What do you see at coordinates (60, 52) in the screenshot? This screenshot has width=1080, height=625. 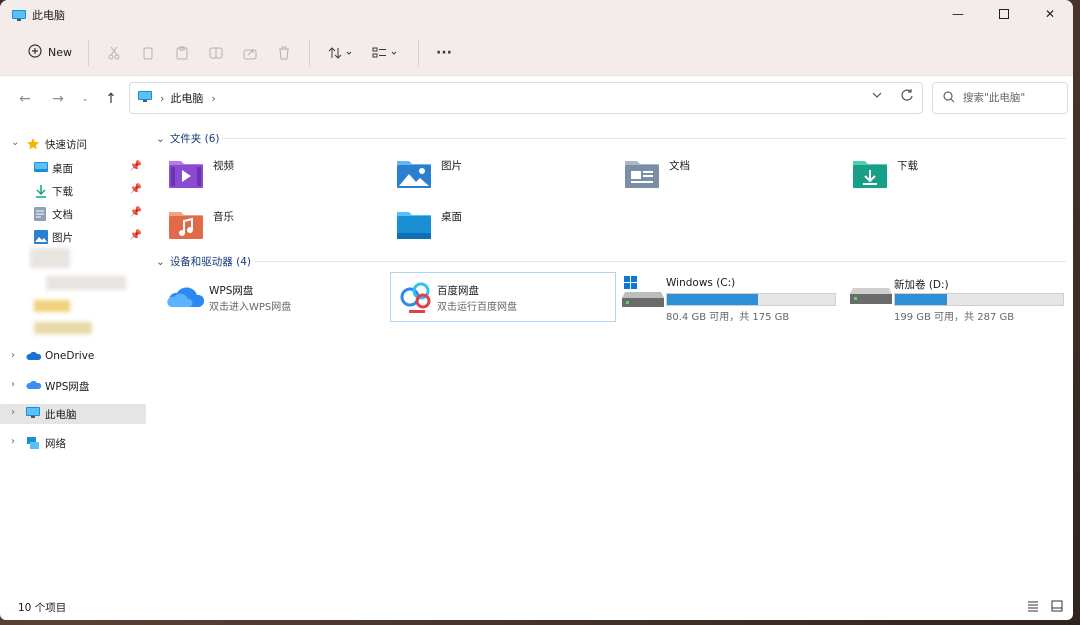 I see `new-label: New` at bounding box center [60, 52].